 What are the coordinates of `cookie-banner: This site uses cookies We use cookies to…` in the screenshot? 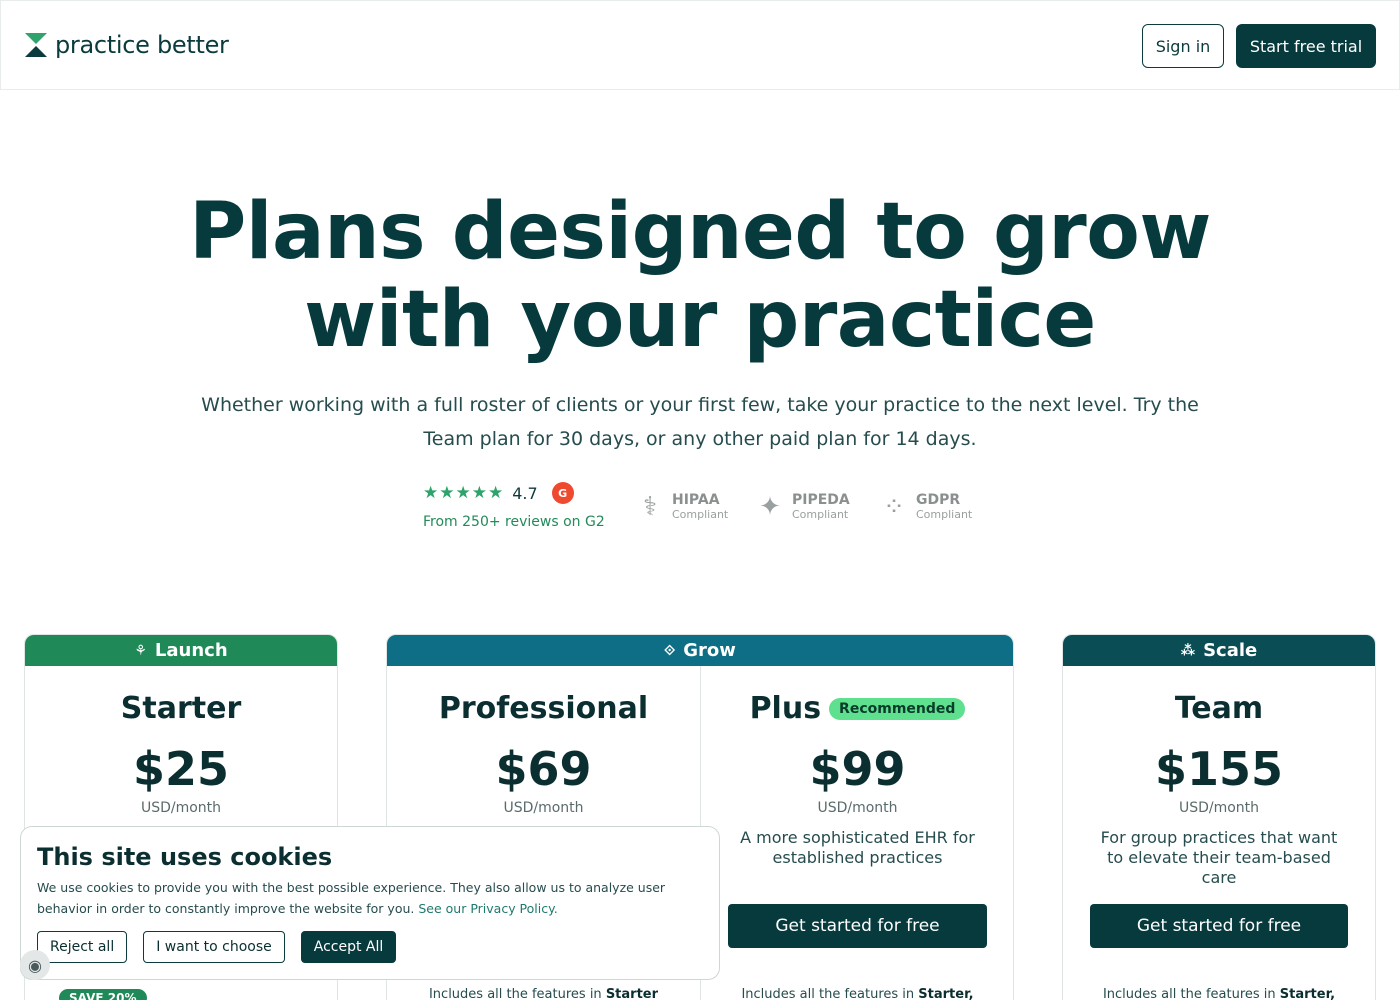 It's located at (370, 903).